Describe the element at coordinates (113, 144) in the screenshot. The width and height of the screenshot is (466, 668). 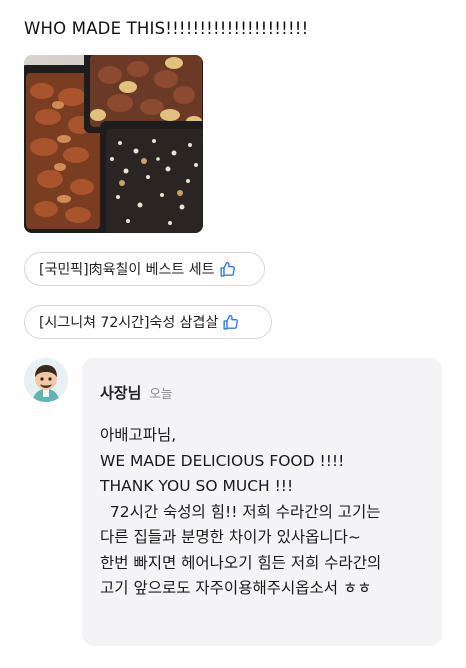
I see `review-photo` at that location.